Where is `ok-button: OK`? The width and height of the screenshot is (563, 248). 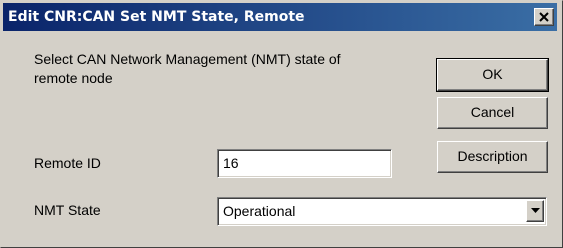
ok-button: OK is located at coordinates (492, 75).